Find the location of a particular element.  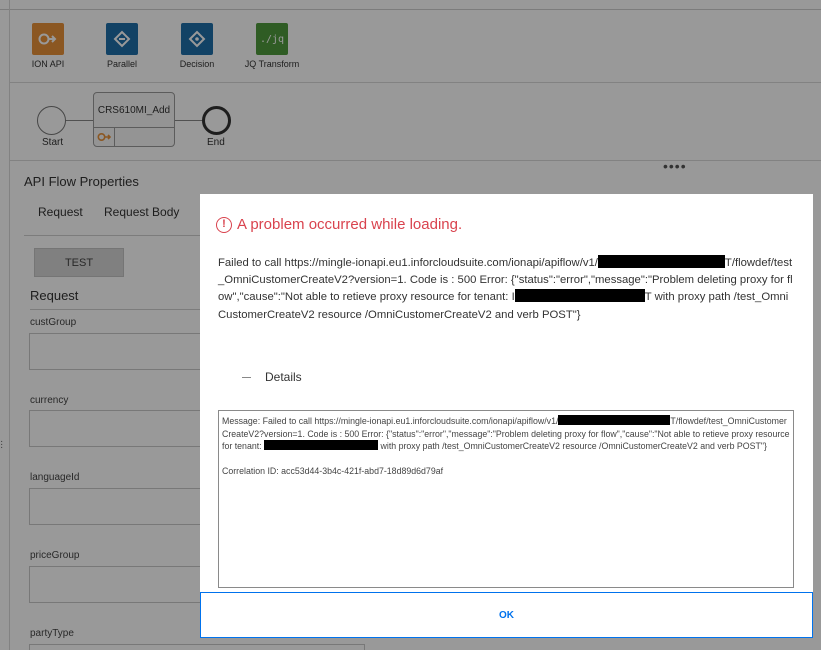

error-icon: ! is located at coordinates (224, 224).